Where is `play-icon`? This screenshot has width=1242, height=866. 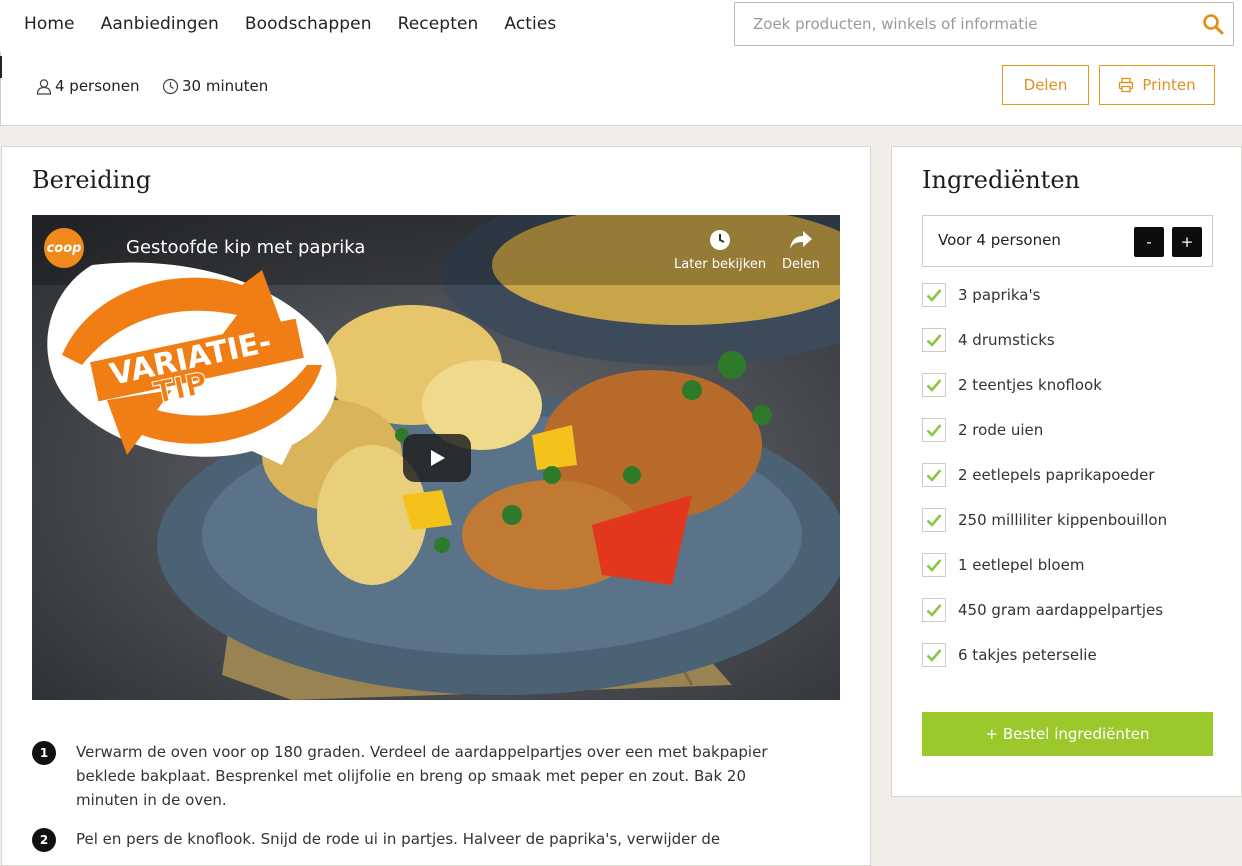
play-icon is located at coordinates (438, 458).